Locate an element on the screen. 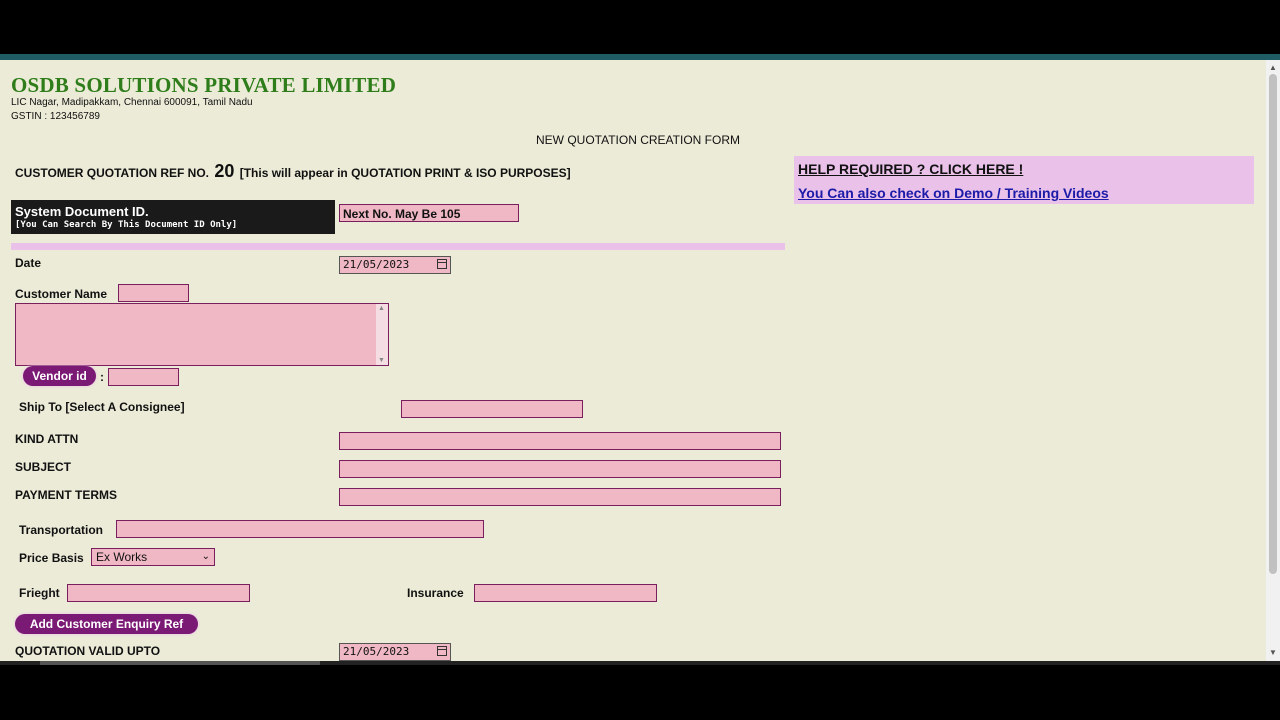 The height and width of the screenshot is (720, 1280). price-basis-value: Ex Works is located at coordinates (122, 557).